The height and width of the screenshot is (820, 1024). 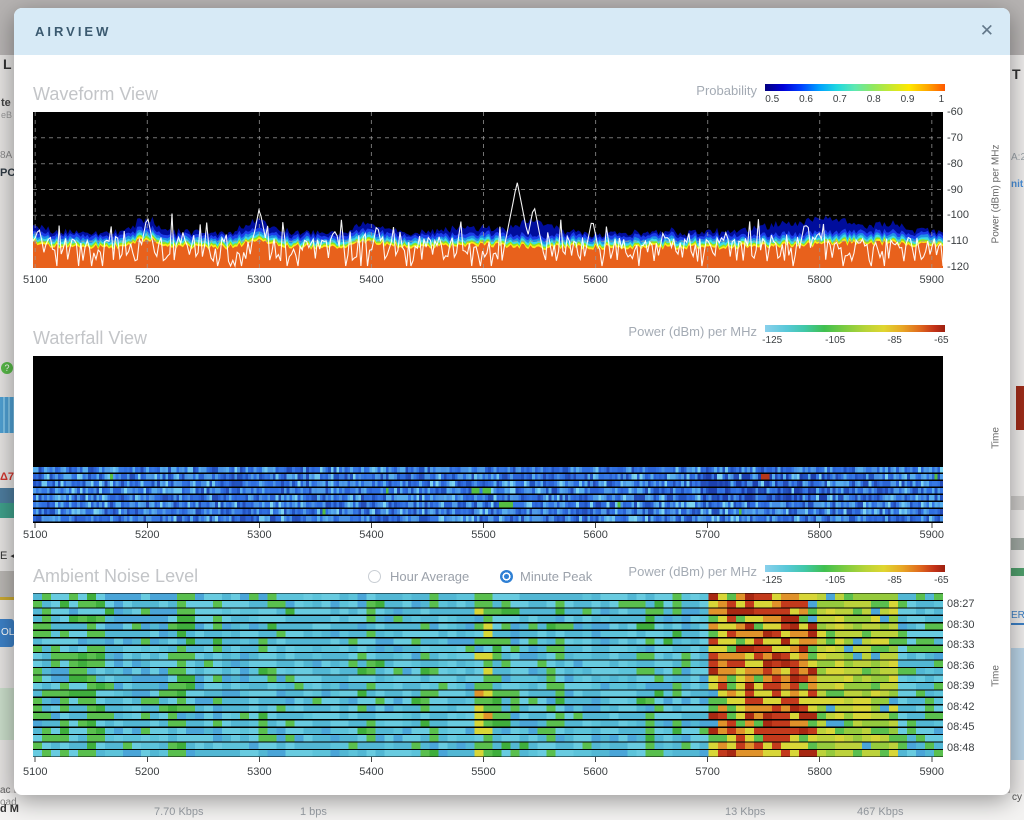 I want to click on y-tick-label: -110, so click(x=958, y=241).